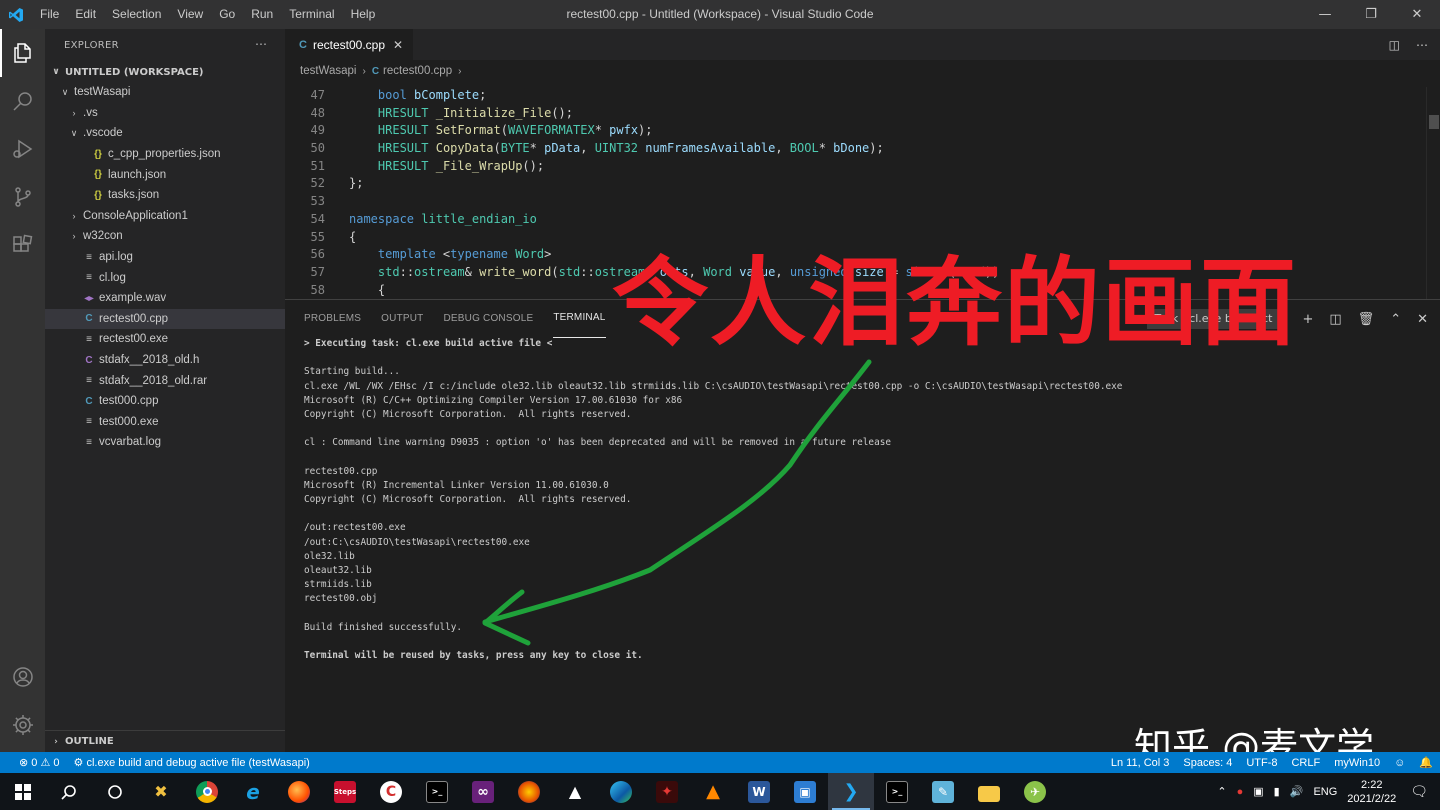 The height and width of the screenshot is (810, 1440). I want to click on tree-item: Cstdafx__2018_old.h, so click(165, 360).